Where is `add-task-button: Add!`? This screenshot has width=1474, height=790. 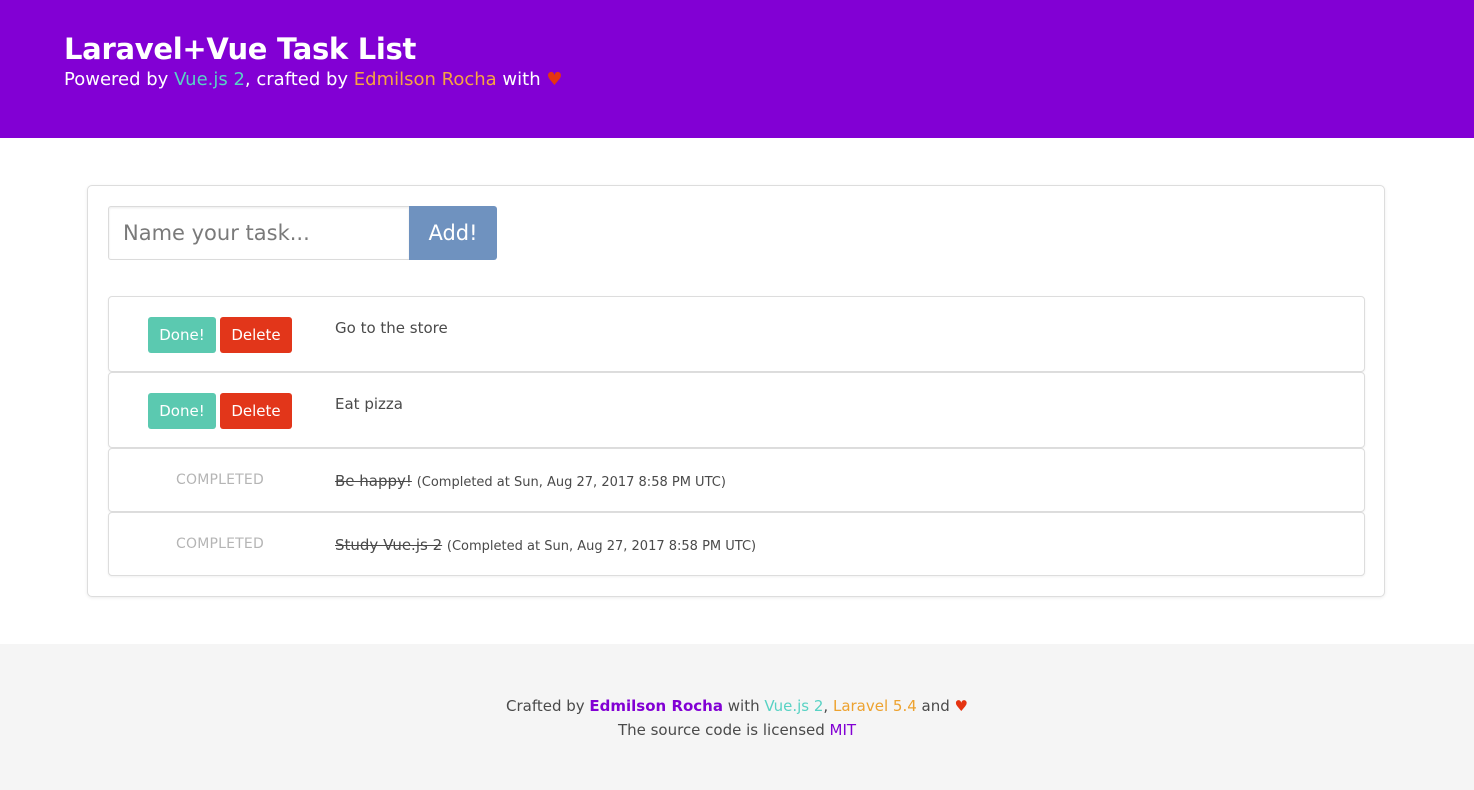
add-task-button: Add! is located at coordinates (453, 233).